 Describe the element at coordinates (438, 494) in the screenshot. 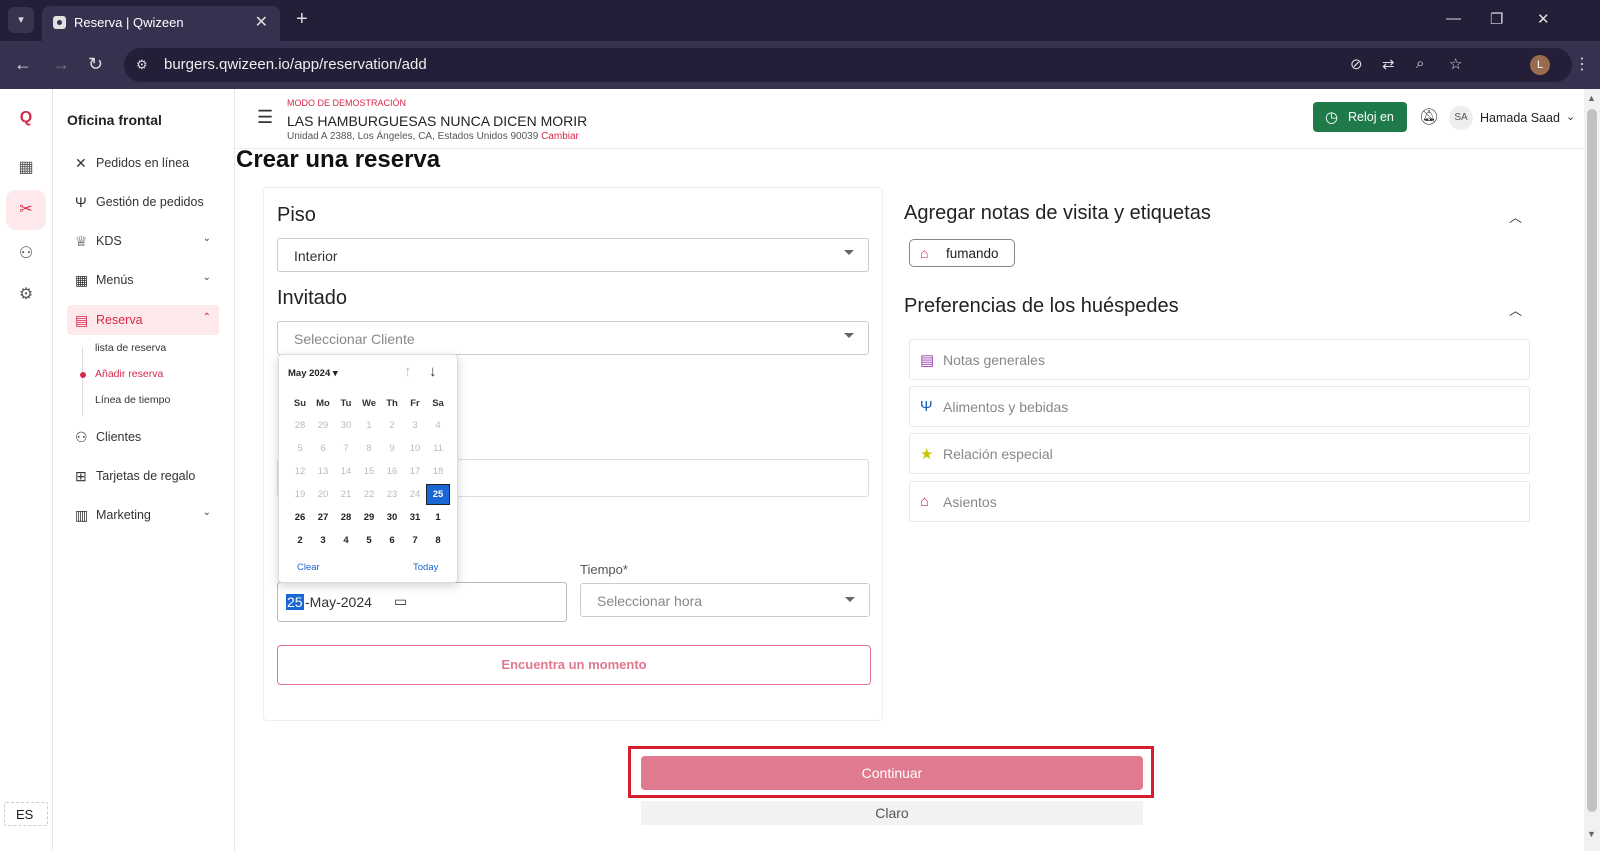

I see `calendar-day: 25` at that location.